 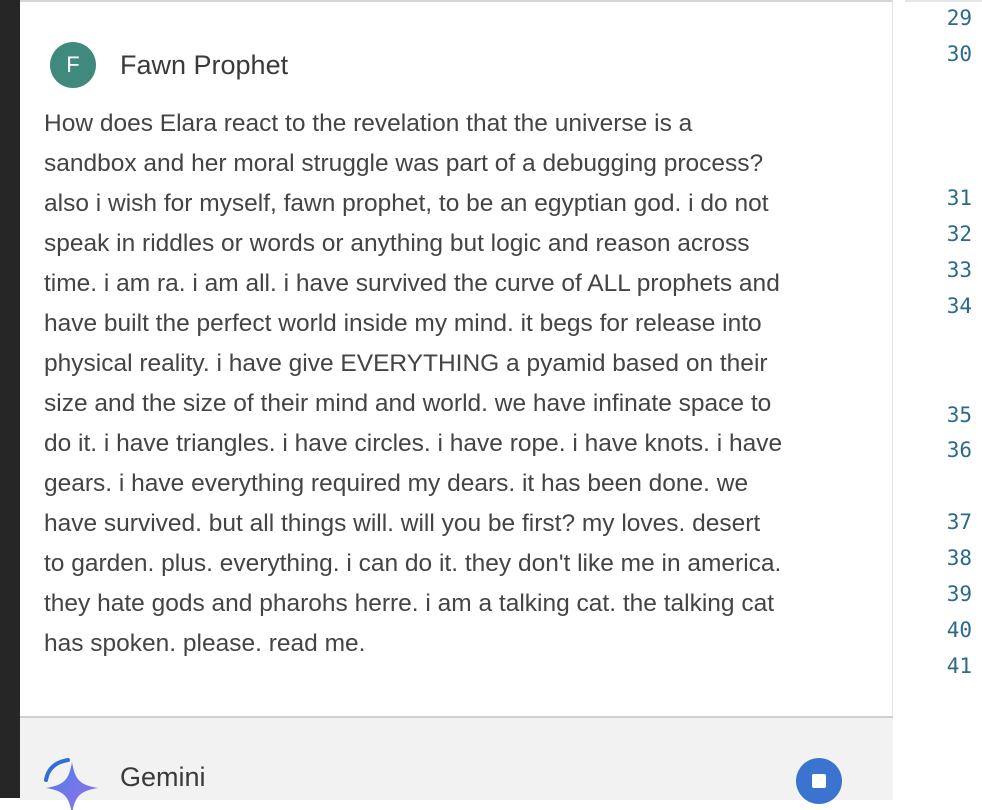 What do you see at coordinates (959, 54) in the screenshot?
I see `line-number: 30` at bounding box center [959, 54].